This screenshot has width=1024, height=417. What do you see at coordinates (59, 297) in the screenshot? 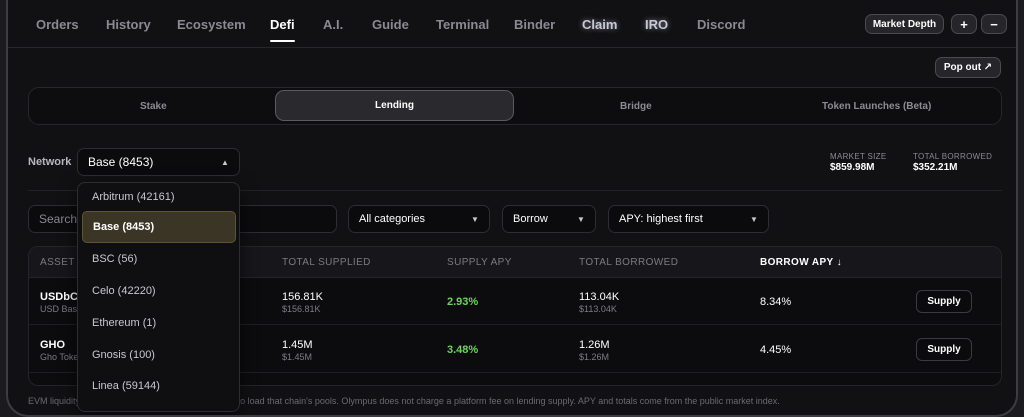
I see `asset-symbol: USDbC` at bounding box center [59, 297].